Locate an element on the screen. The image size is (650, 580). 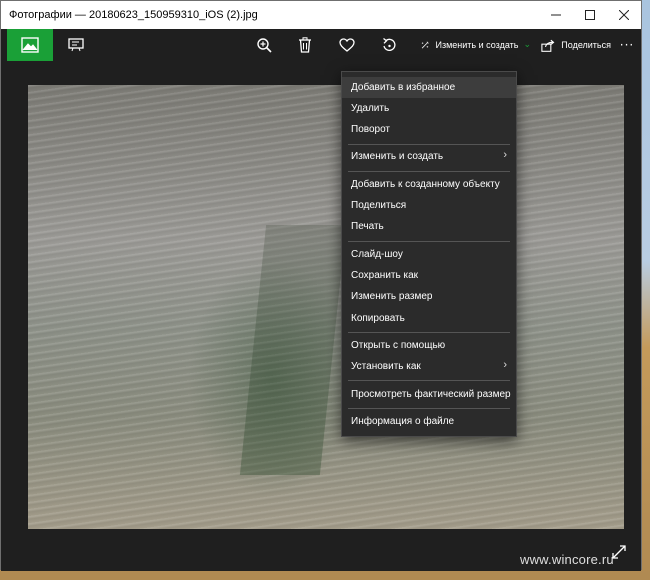
delete-button is located at coordinates (305, 45).